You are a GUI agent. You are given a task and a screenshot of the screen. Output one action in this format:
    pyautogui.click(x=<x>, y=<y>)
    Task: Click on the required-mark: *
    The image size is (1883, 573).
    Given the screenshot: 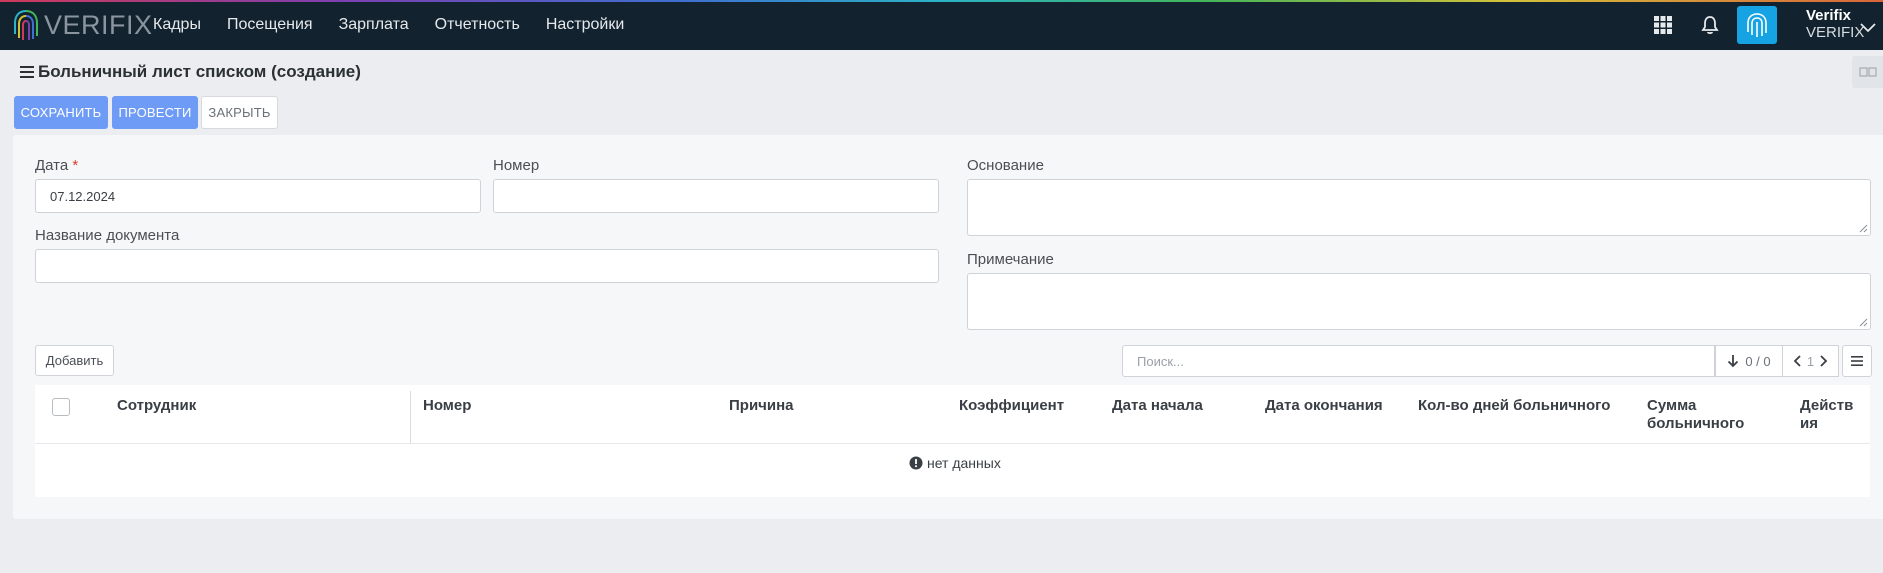 What is the action you would take?
    pyautogui.click(x=75, y=165)
    